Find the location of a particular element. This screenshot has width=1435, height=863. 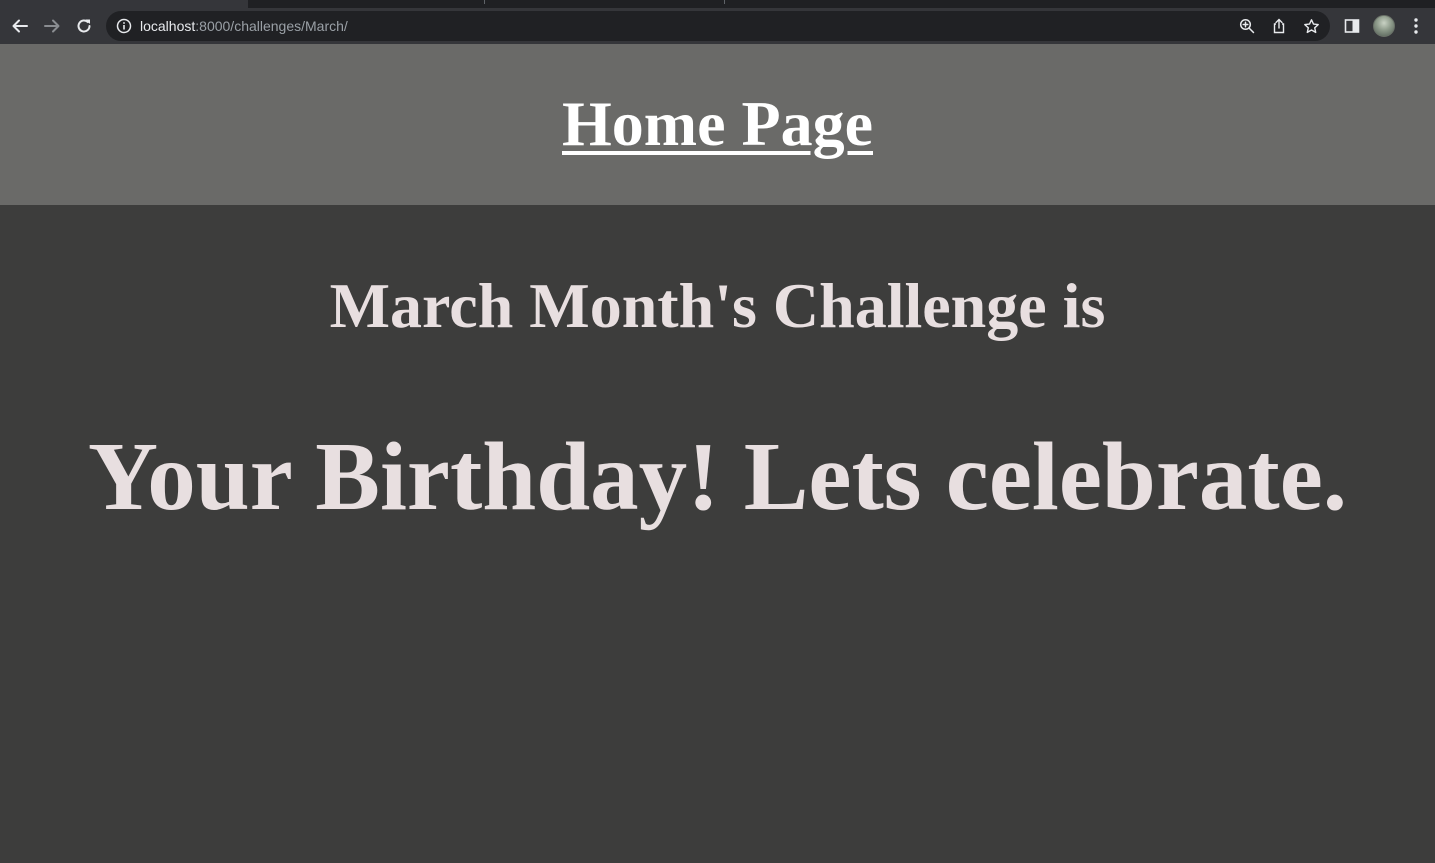

forward-button is located at coordinates (52, 26).